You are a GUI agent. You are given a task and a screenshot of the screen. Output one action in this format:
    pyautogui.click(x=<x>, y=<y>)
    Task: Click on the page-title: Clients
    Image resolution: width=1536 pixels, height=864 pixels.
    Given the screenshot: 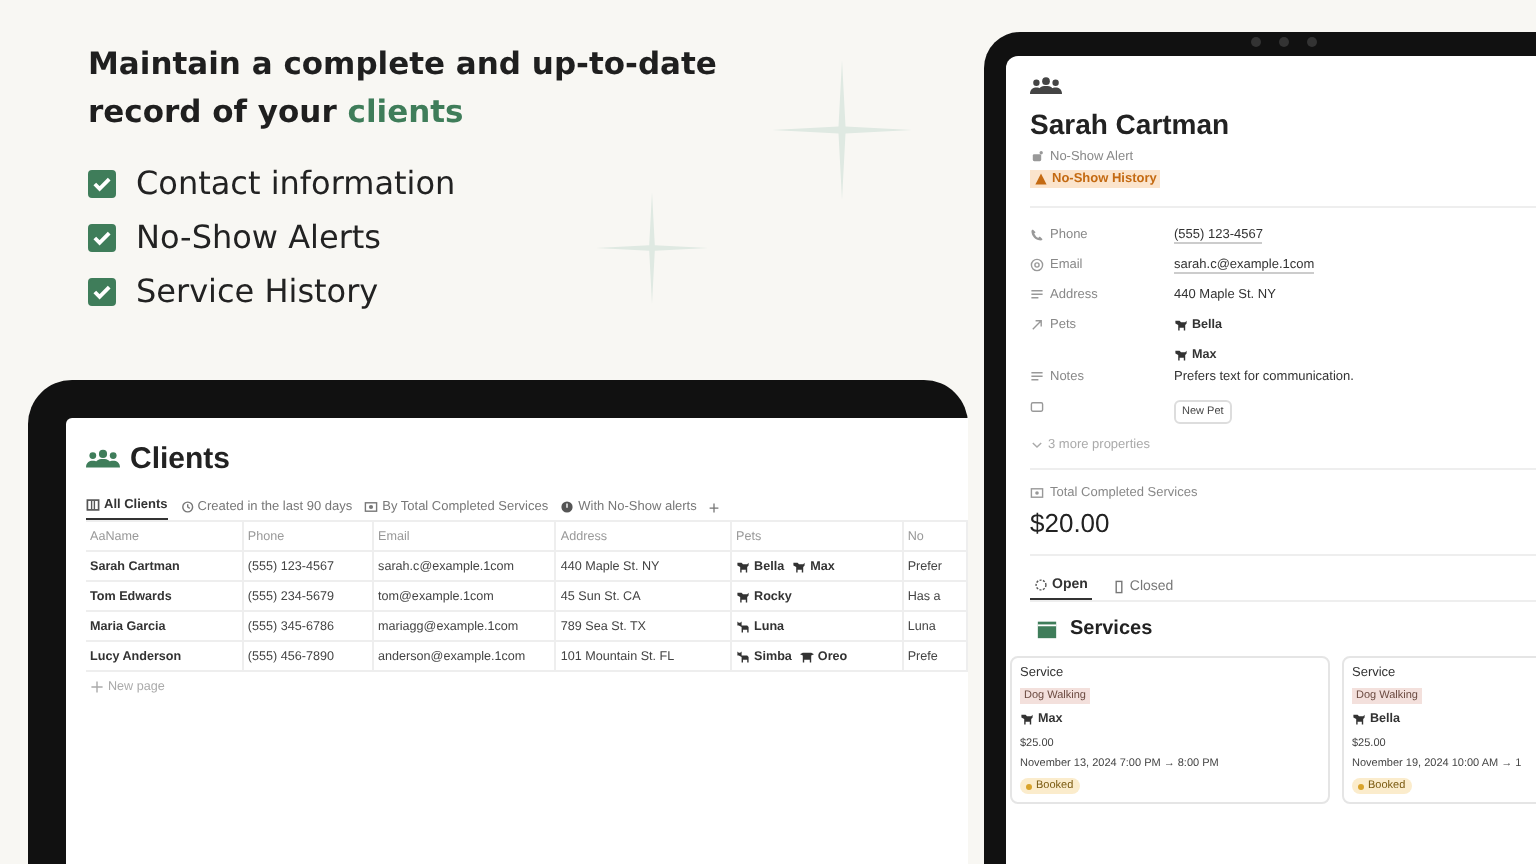 What is the action you would take?
    pyautogui.click(x=180, y=459)
    